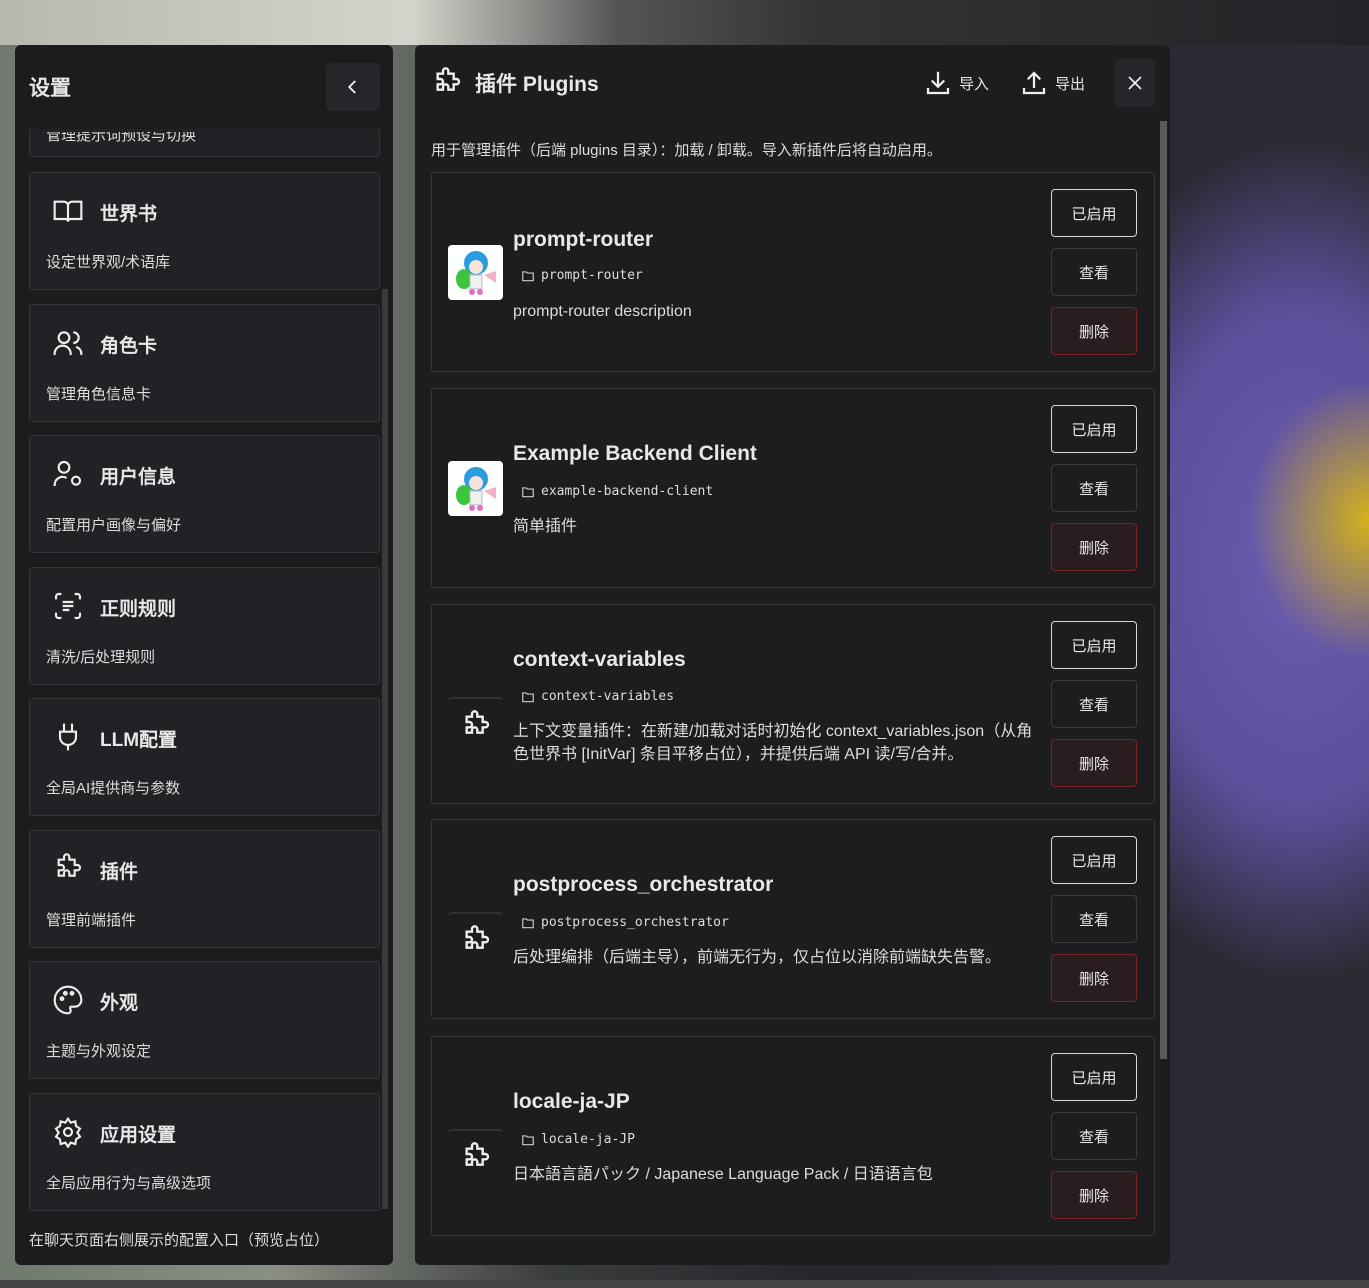 The image size is (1369, 1288). I want to click on plugins-header: 插件 Plugins 导入 导出, so click(792, 83).